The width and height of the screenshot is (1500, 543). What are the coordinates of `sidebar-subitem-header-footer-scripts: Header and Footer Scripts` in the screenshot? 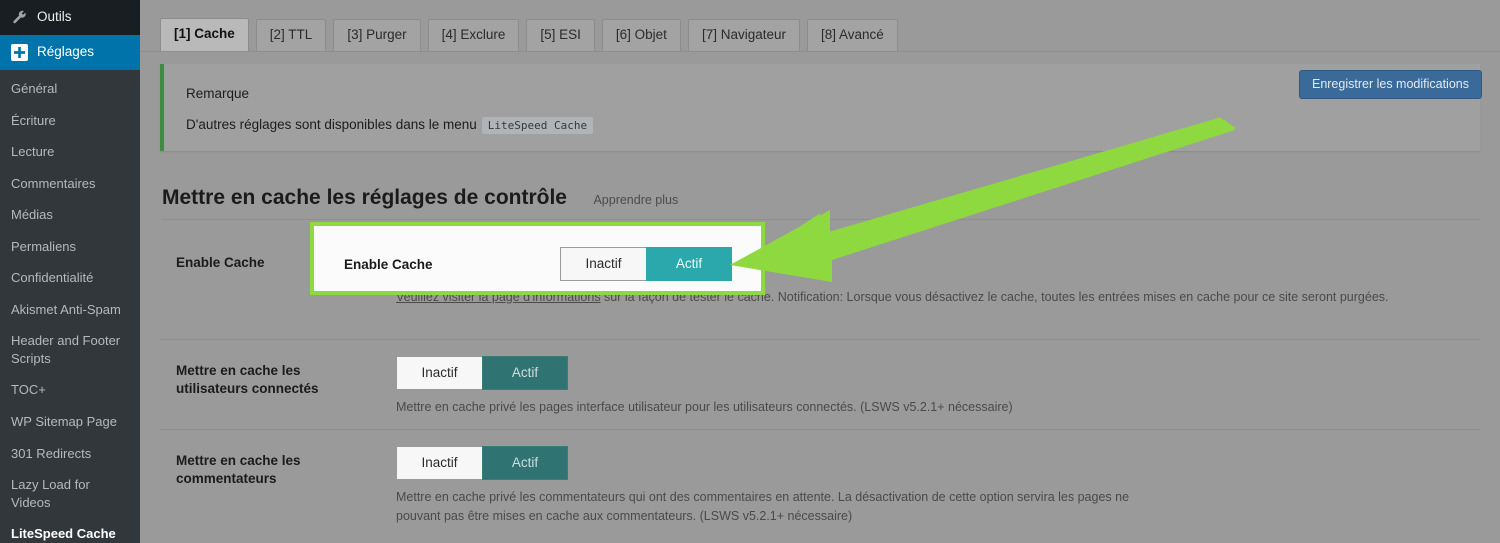 It's located at (70, 349).